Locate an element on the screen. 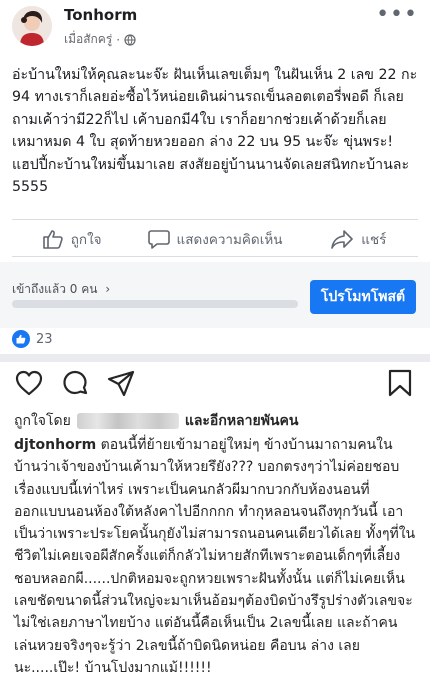  blurred-username is located at coordinates (127, 421).